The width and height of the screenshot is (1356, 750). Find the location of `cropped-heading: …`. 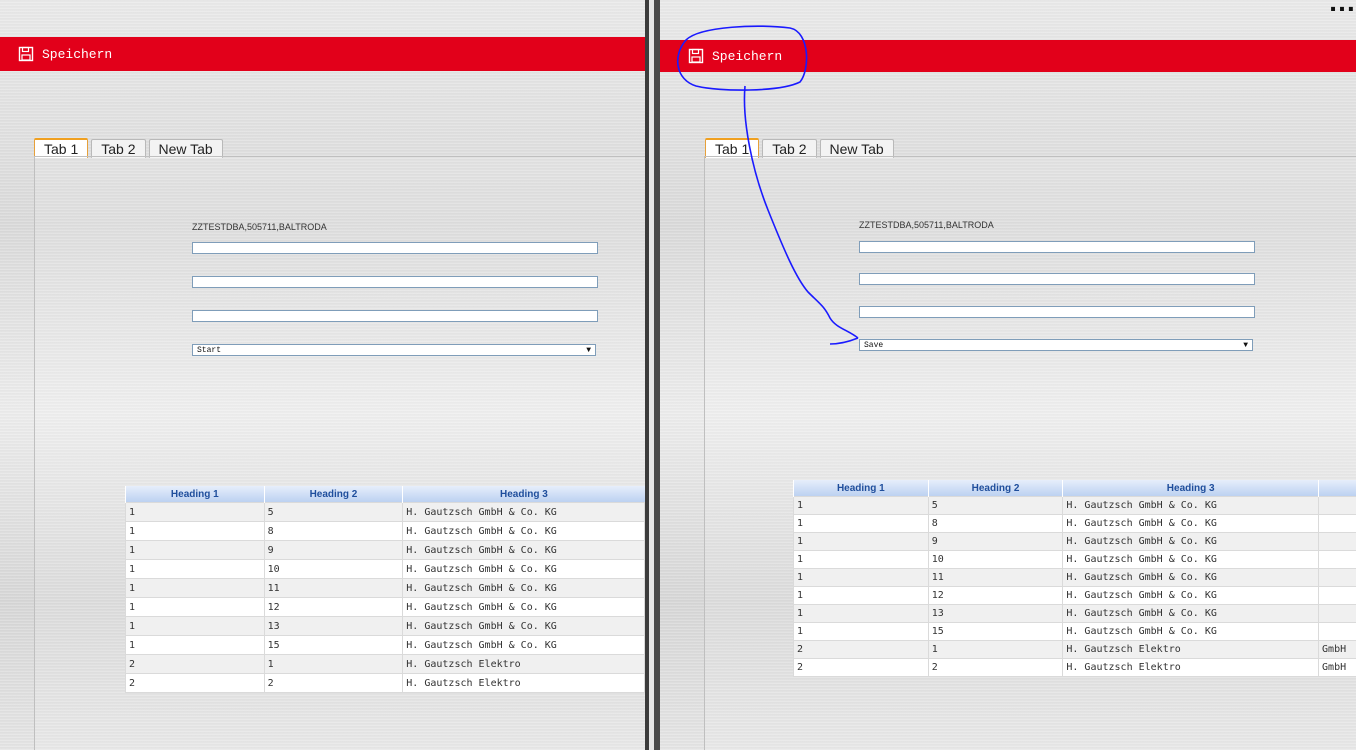

cropped-heading: … is located at coordinates (1342, 8).